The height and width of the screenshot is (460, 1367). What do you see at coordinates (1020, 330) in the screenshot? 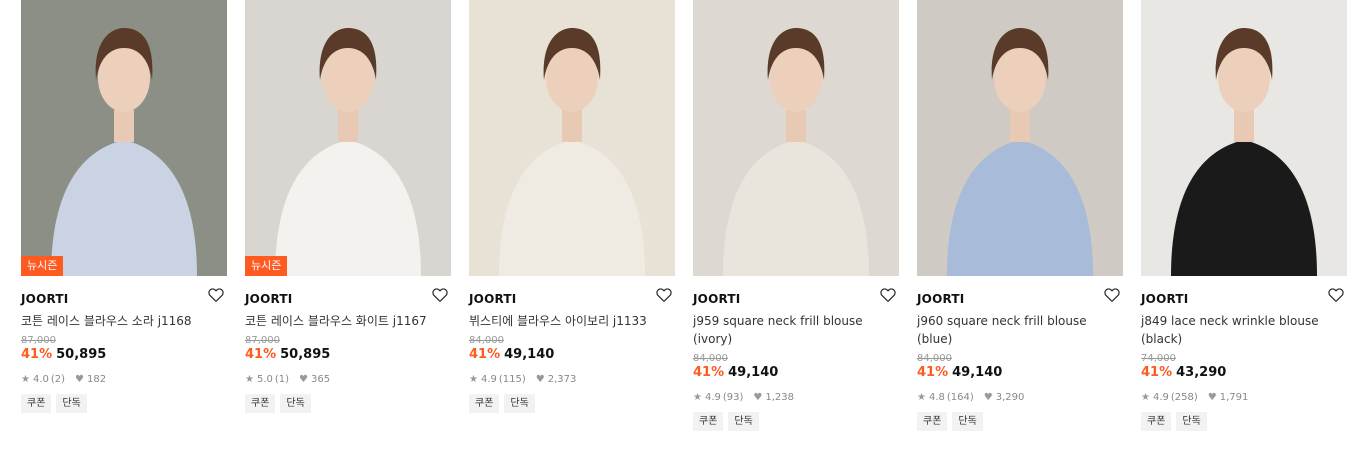
I see `product-name: j960 square neck frill blouse (blue)` at bounding box center [1020, 330].